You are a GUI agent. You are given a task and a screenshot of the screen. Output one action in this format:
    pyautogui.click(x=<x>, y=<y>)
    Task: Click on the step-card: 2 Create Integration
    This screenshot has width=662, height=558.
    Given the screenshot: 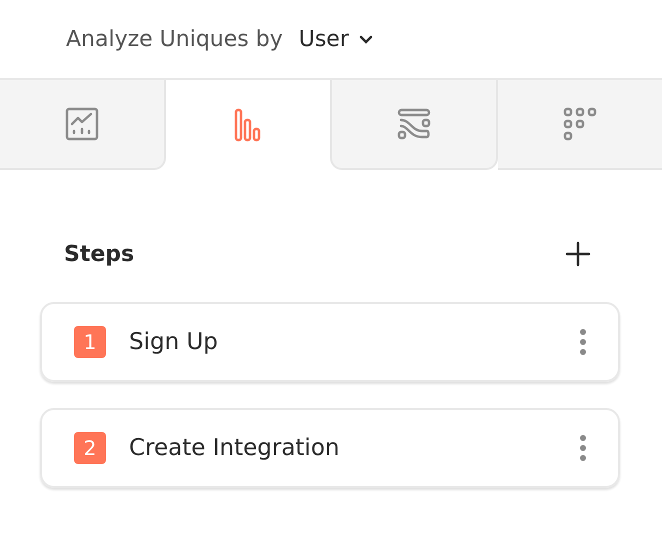 What is the action you would take?
    pyautogui.click(x=330, y=448)
    